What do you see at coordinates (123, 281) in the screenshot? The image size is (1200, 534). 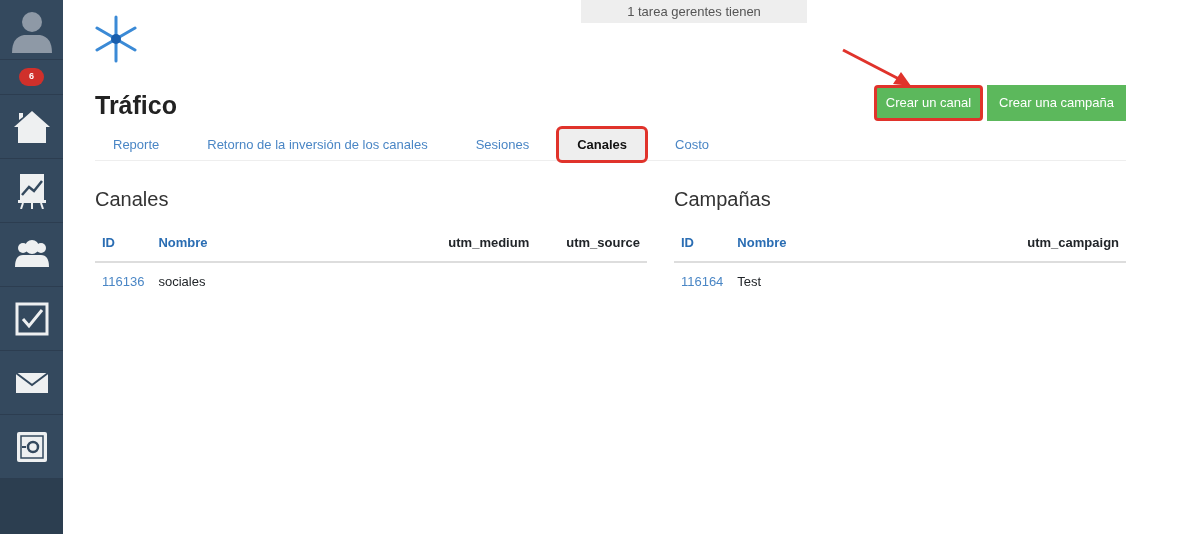 I see `id-link: 116136` at bounding box center [123, 281].